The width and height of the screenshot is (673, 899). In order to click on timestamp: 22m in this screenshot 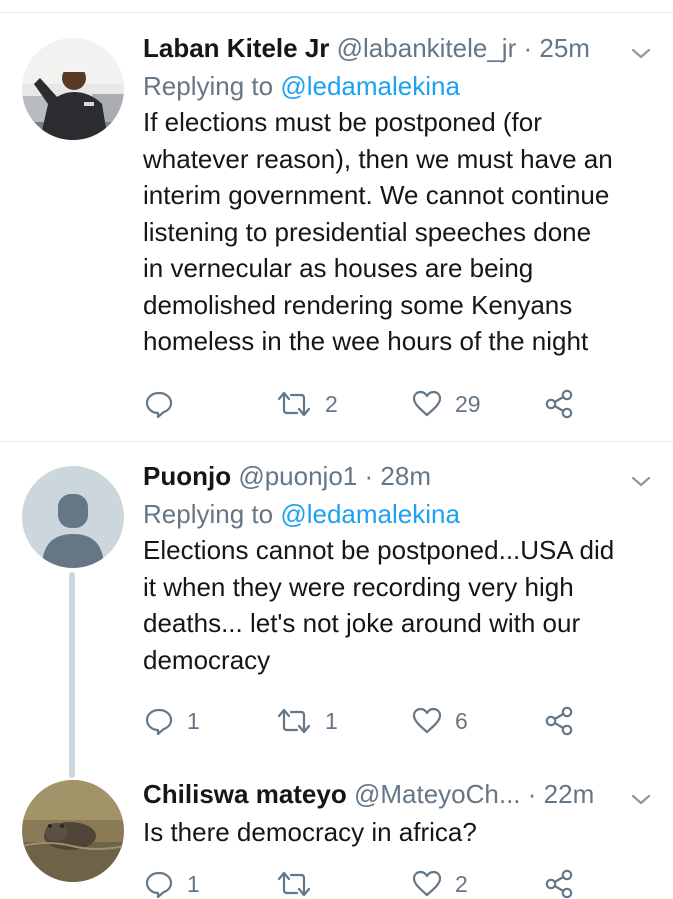, I will do `click(569, 794)`.